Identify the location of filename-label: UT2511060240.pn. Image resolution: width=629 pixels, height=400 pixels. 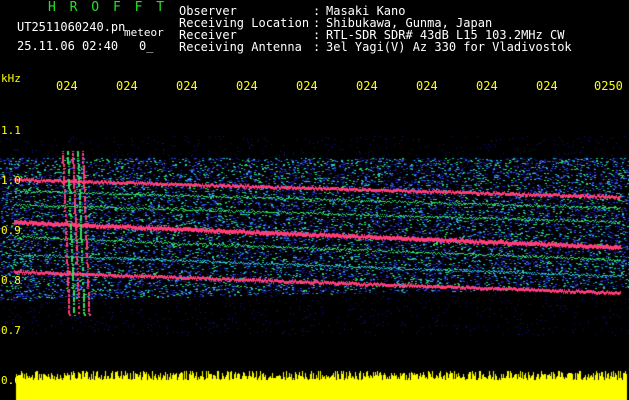
(71, 27).